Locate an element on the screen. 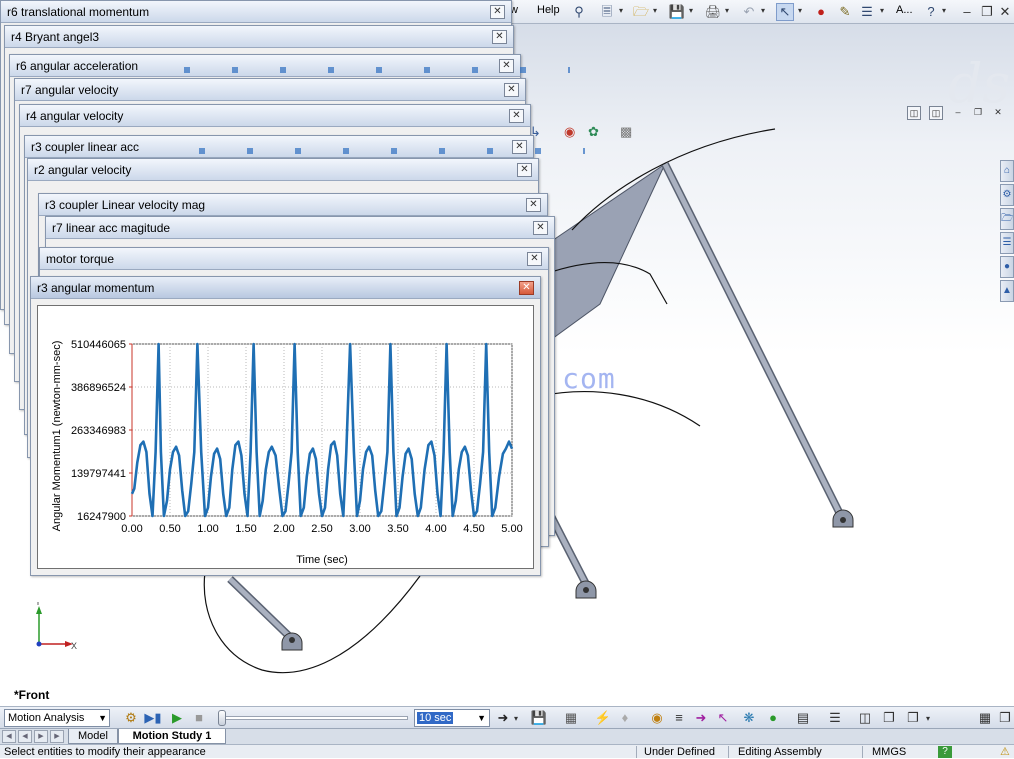 Image resolution: width=1014 pixels, height=759 pixels. tab-model: Model is located at coordinates (93, 736).